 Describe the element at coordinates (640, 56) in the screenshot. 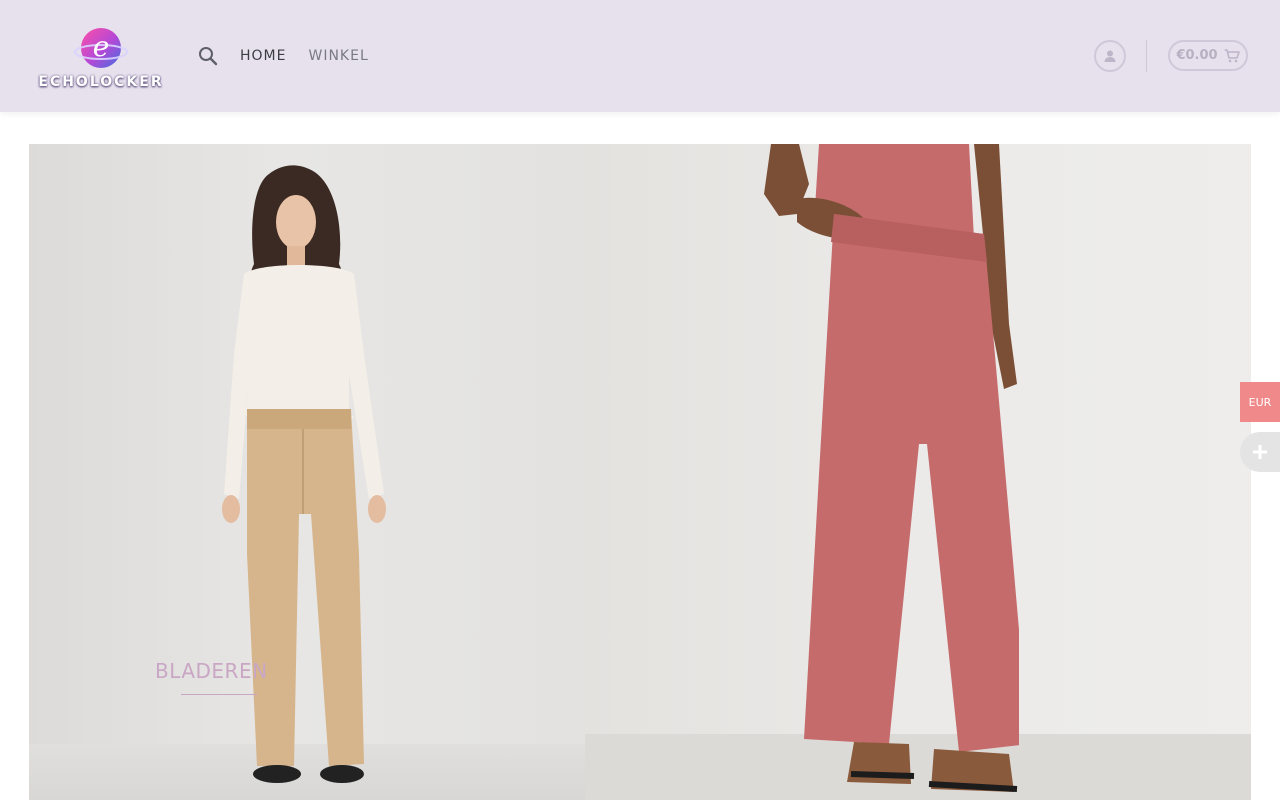

I see `site-header: e ECHOLOCKER HOME WINKEL €0.00` at that location.